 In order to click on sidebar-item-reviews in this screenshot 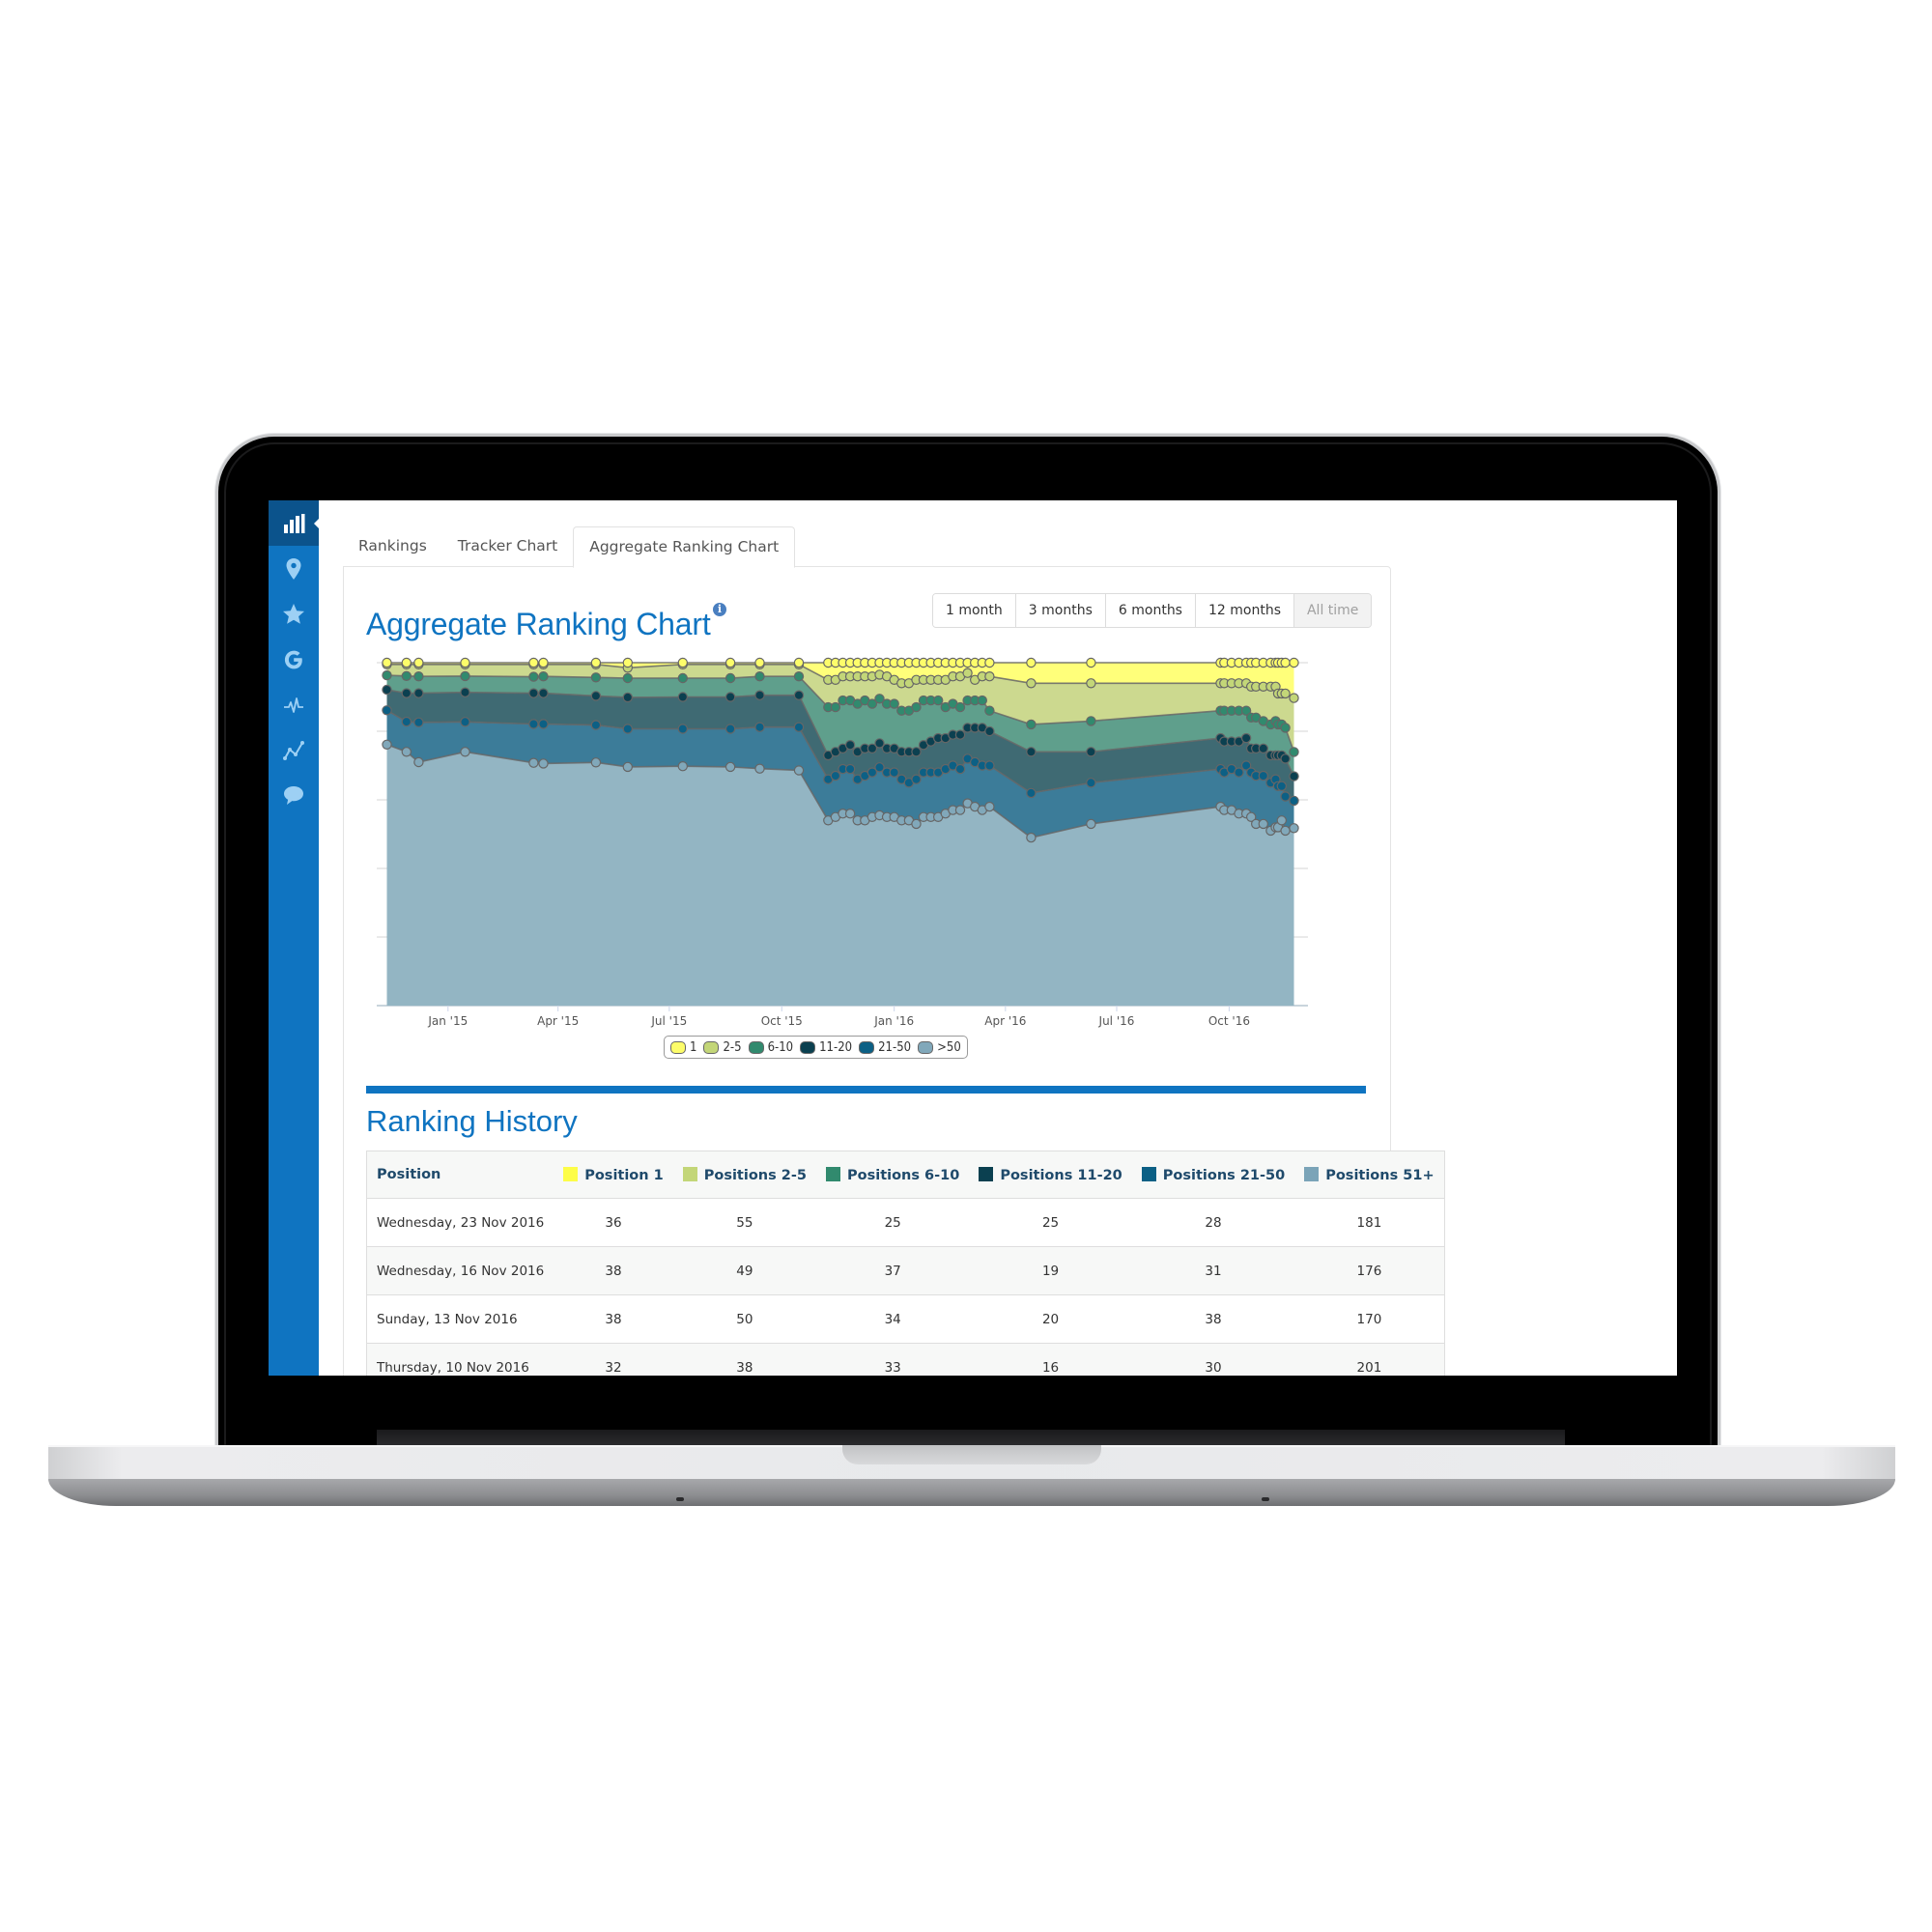, I will do `click(294, 614)`.